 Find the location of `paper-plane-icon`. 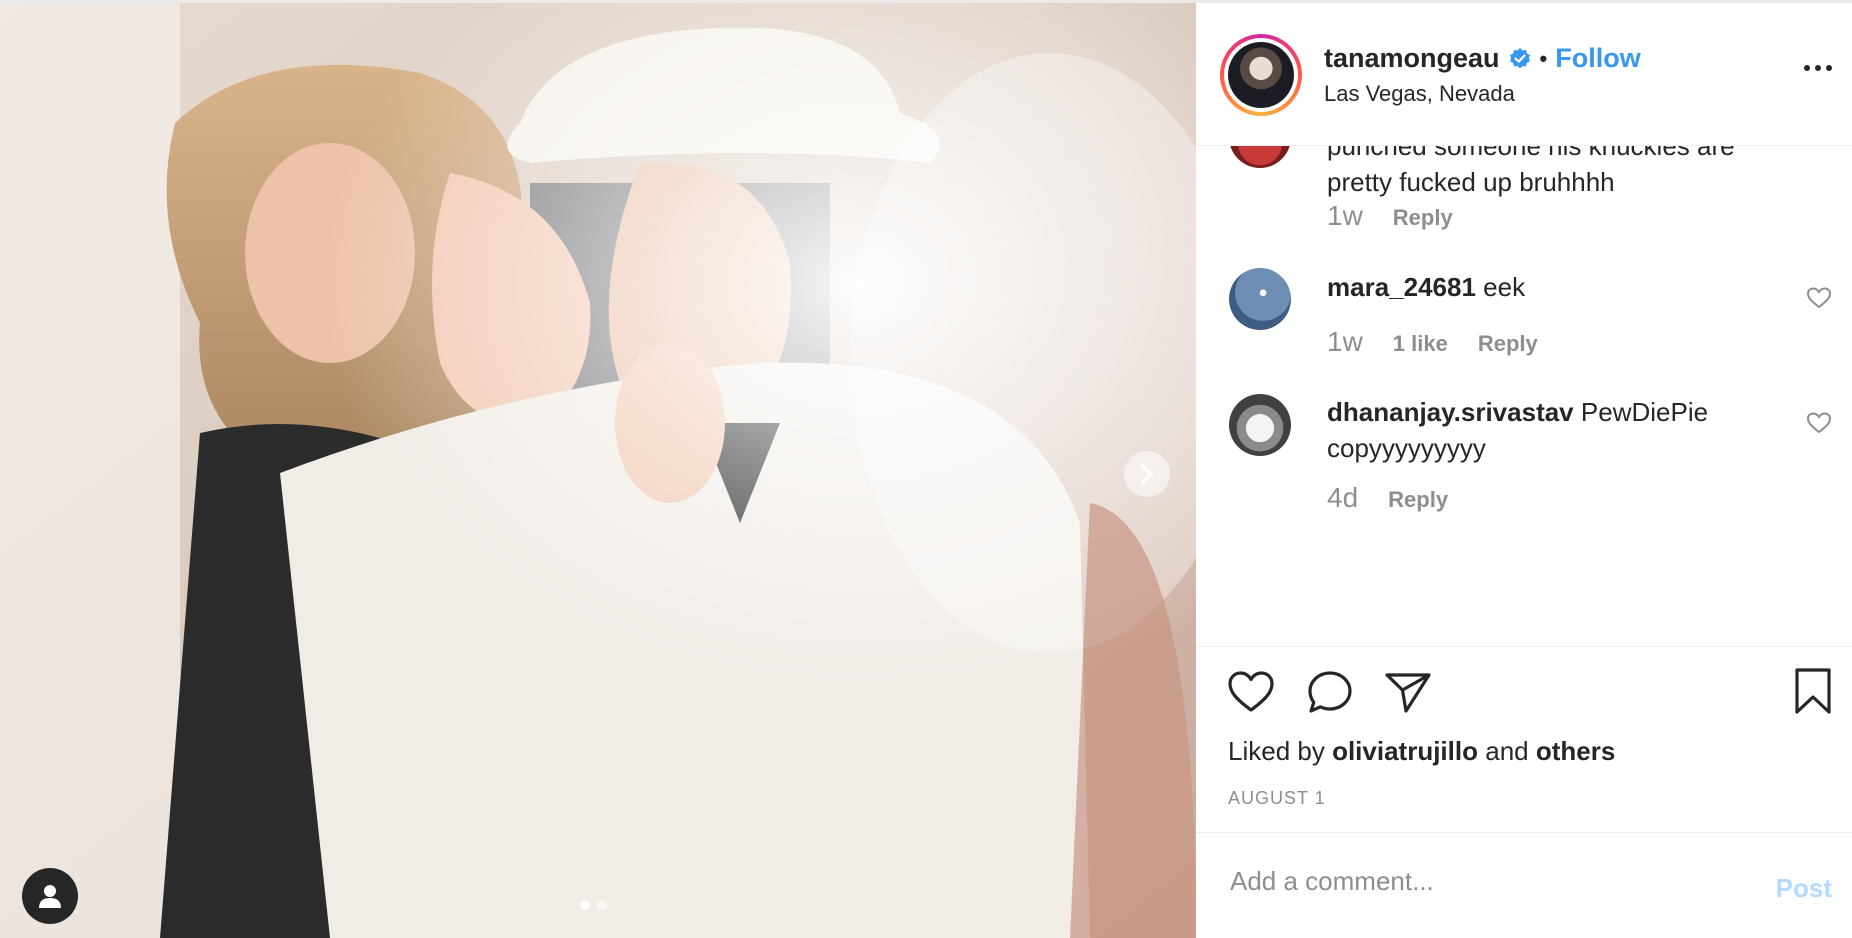

paper-plane-icon is located at coordinates (1408, 693).